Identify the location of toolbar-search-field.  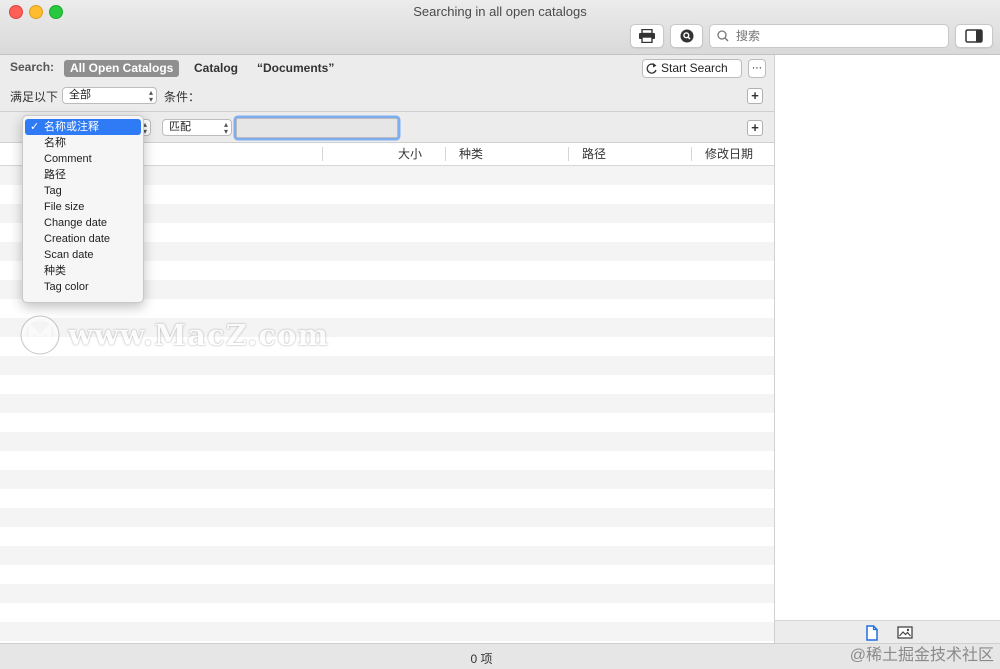
(829, 36).